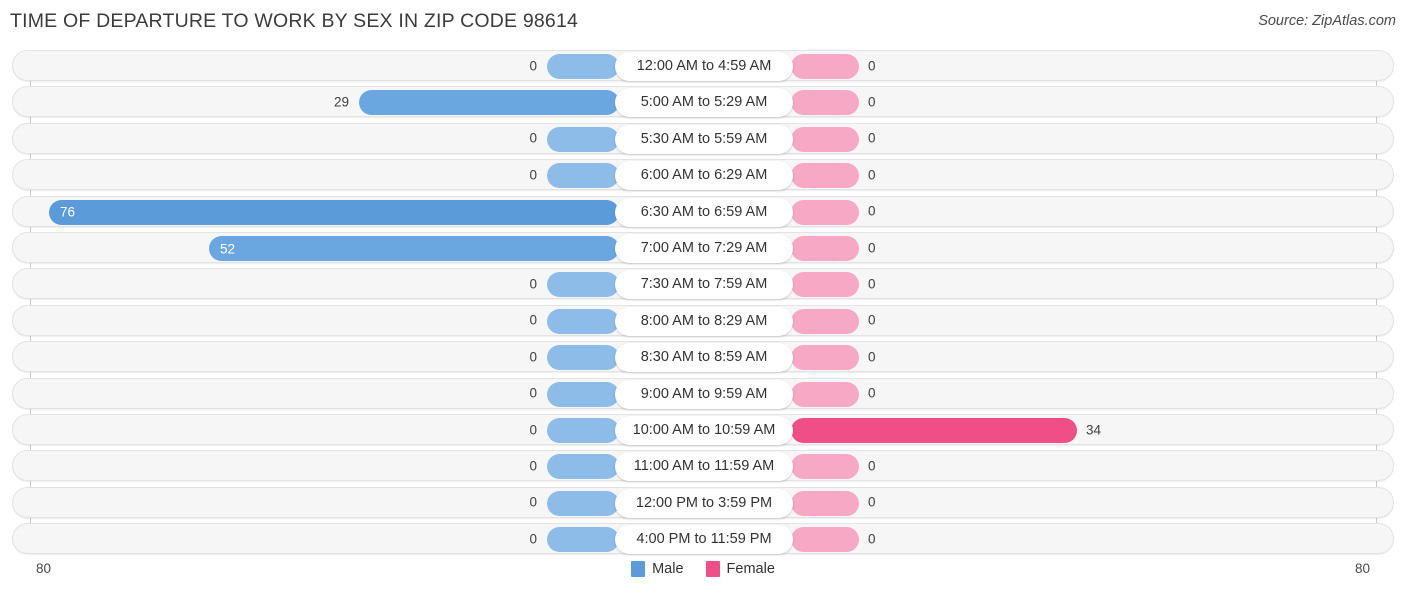 Image resolution: width=1406 pixels, height=595 pixels. I want to click on table-row: 0 0 8:30 AM to 8:59 AM, so click(703, 357).